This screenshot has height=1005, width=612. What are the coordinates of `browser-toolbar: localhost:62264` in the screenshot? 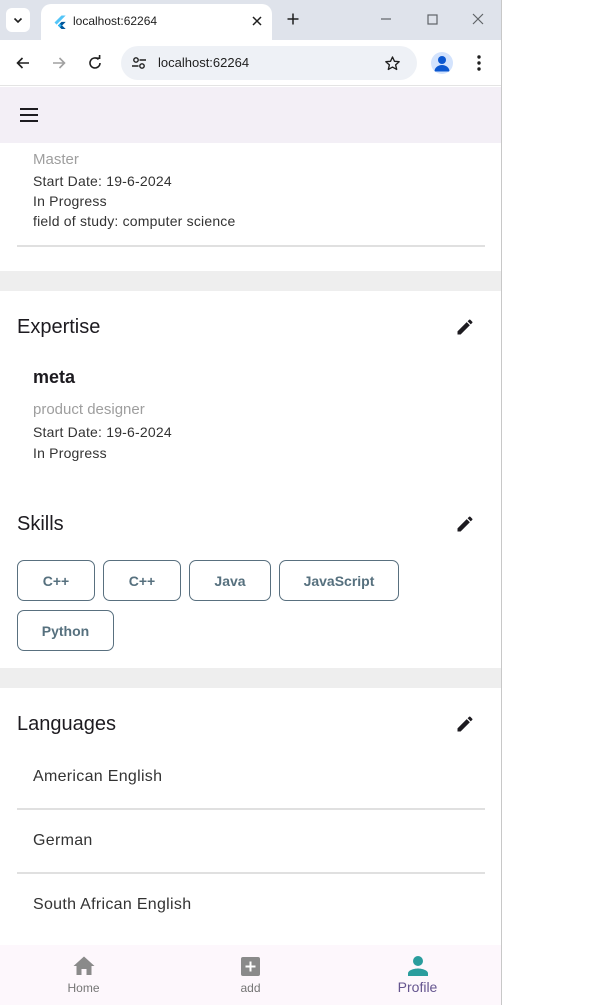 It's located at (250, 63).